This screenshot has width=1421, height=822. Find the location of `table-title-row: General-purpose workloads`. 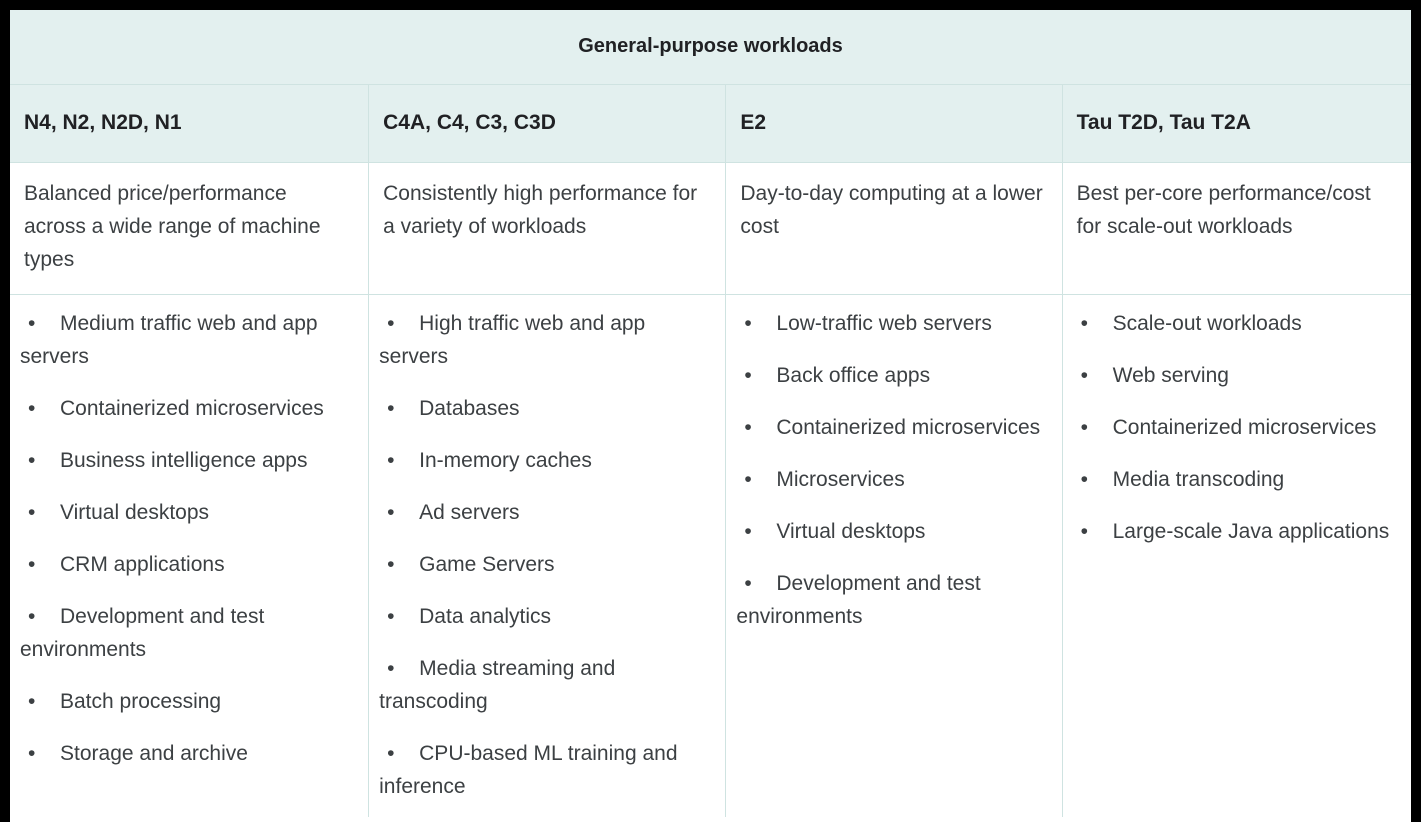

table-title-row: General-purpose workloads is located at coordinates (710, 47).